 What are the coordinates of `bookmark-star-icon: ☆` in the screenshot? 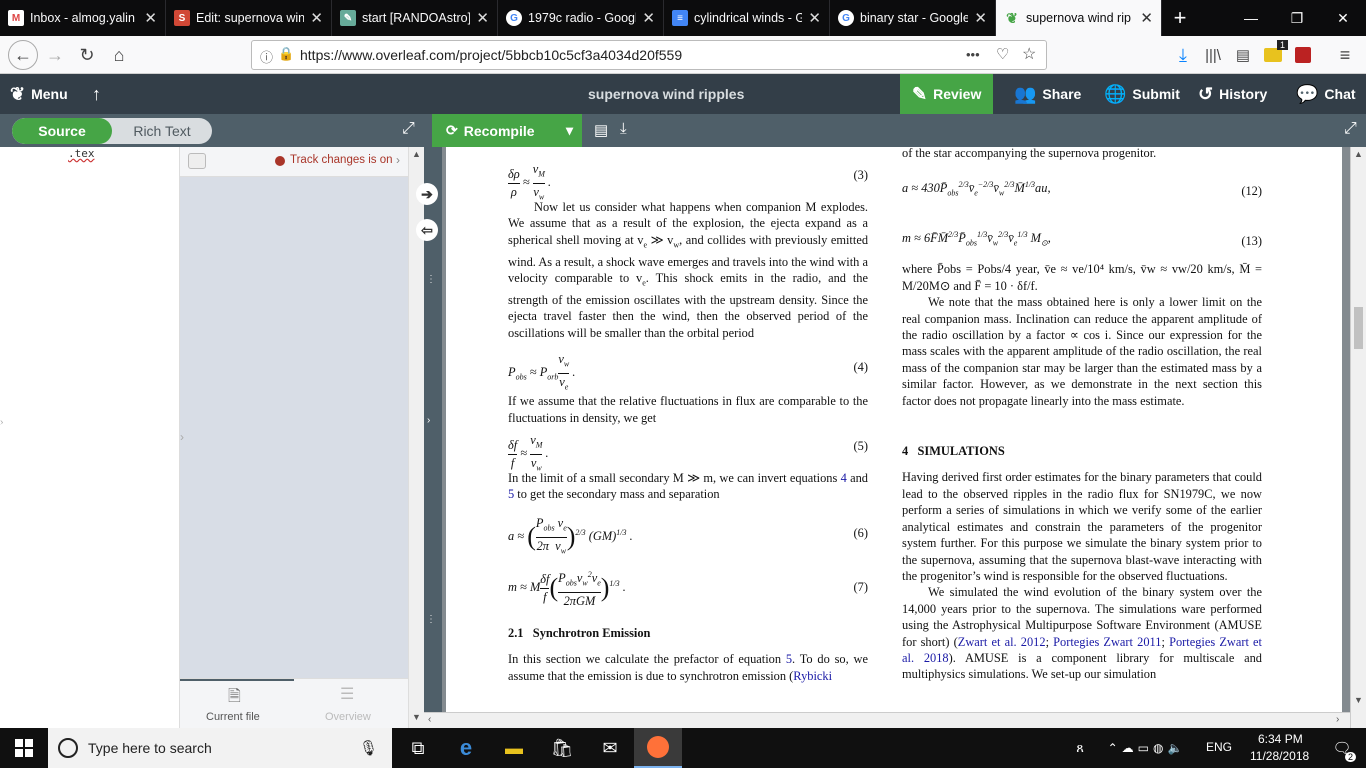 It's located at (1029, 54).